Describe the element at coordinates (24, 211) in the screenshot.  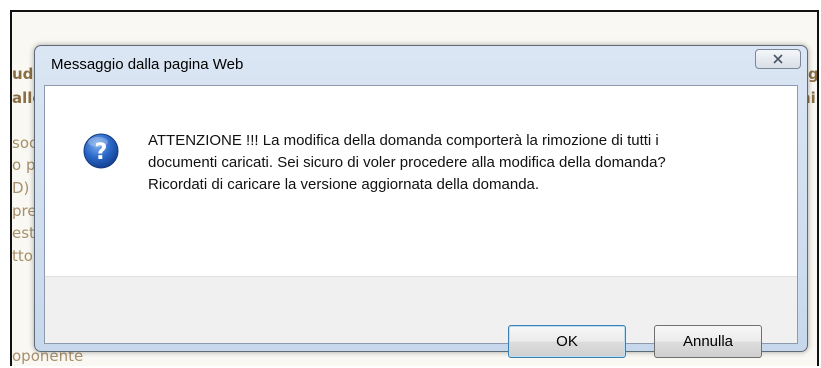
I see `bg-line: pre` at that location.